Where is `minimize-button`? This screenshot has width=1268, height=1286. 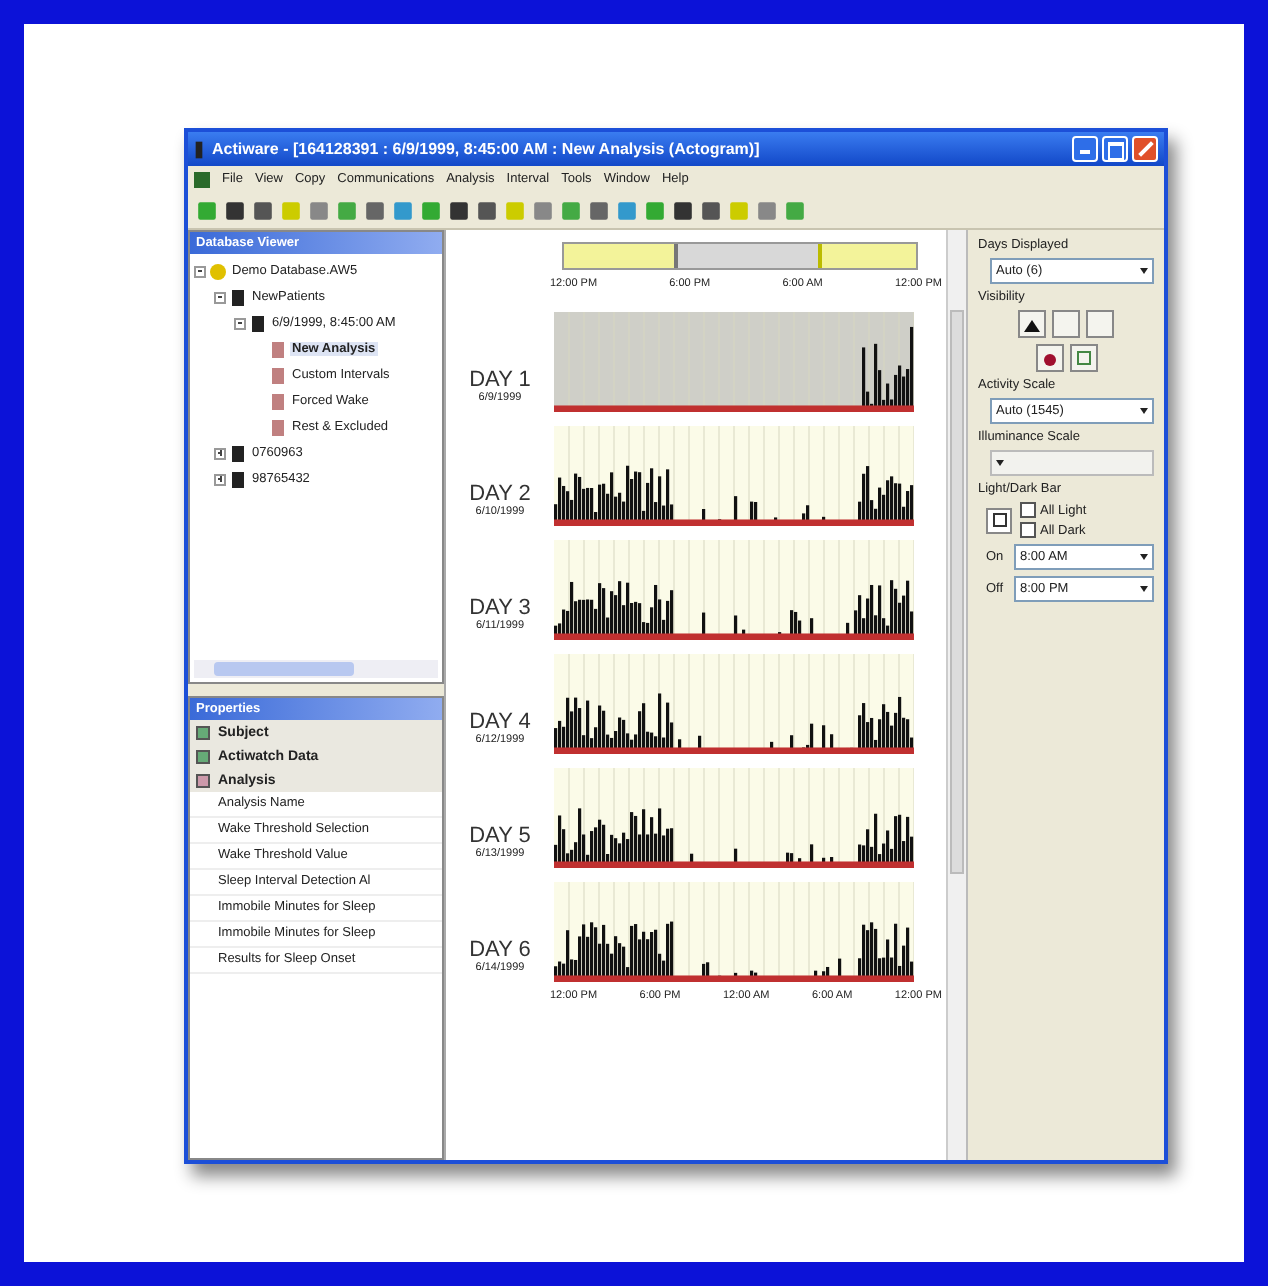 minimize-button is located at coordinates (1085, 149).